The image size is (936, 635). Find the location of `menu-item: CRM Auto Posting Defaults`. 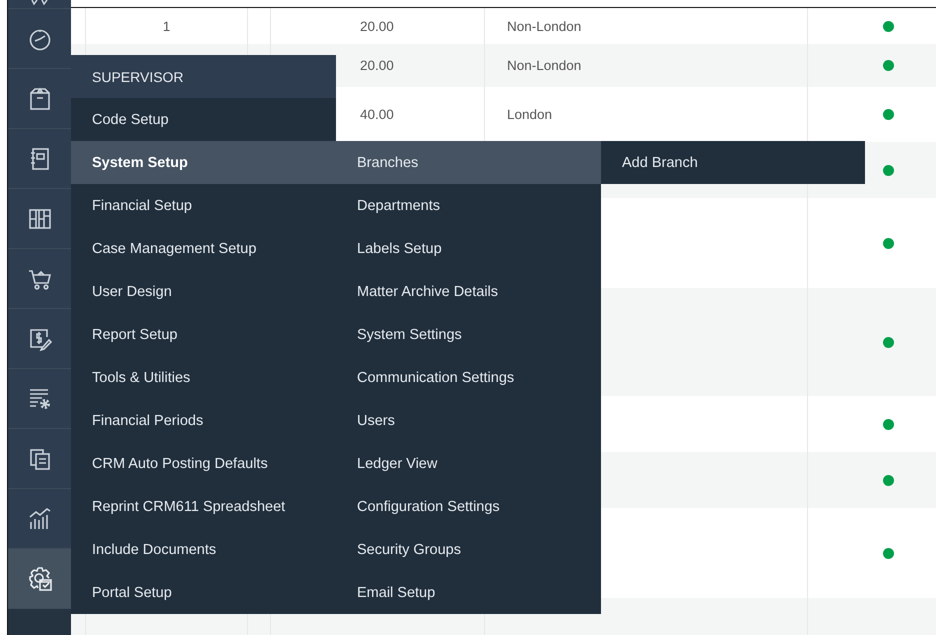

menu-item: CRM Auto Posting Defaults is located at coordinates (203, 463).